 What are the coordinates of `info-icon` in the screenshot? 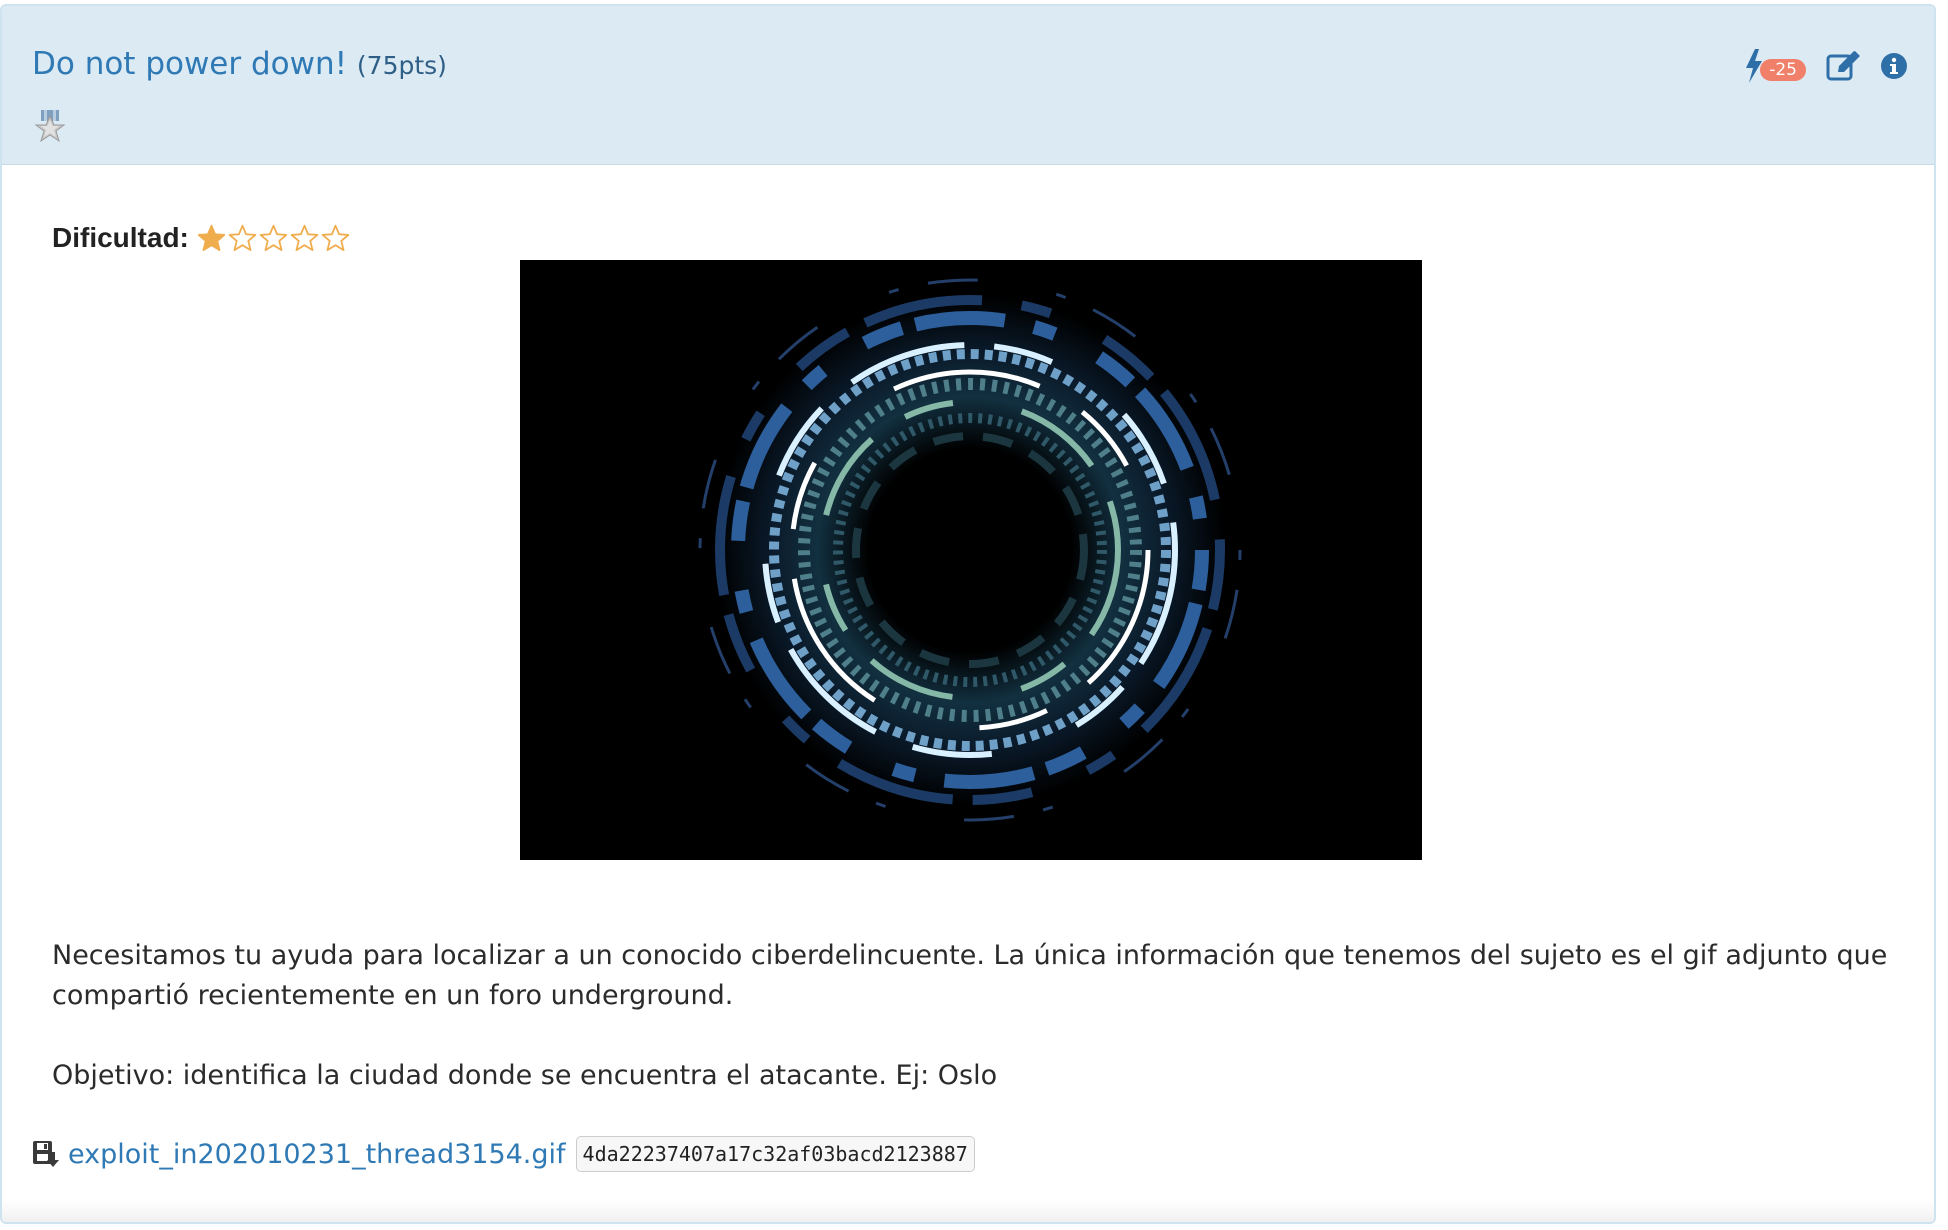 It's located at (1894, 66).